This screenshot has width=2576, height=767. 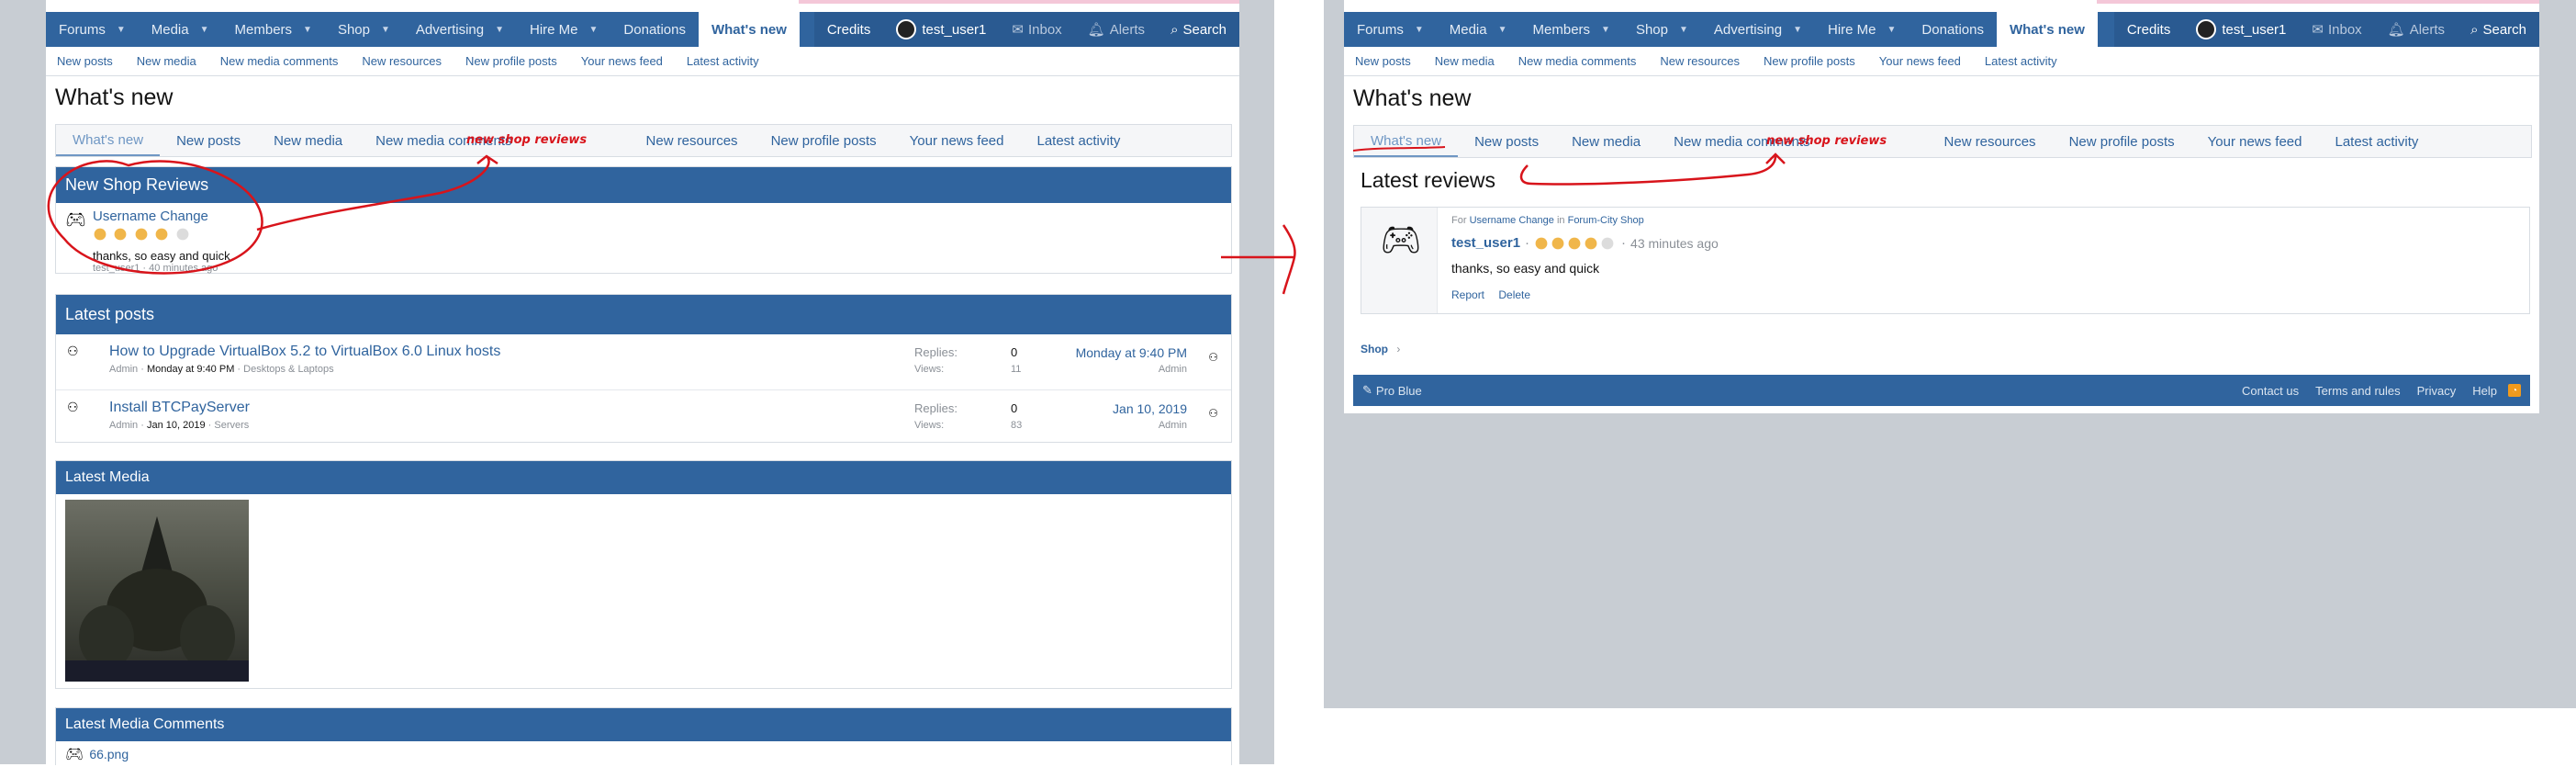 I want to click on media-comment-item: 66.png, so click(x=109, y=754).